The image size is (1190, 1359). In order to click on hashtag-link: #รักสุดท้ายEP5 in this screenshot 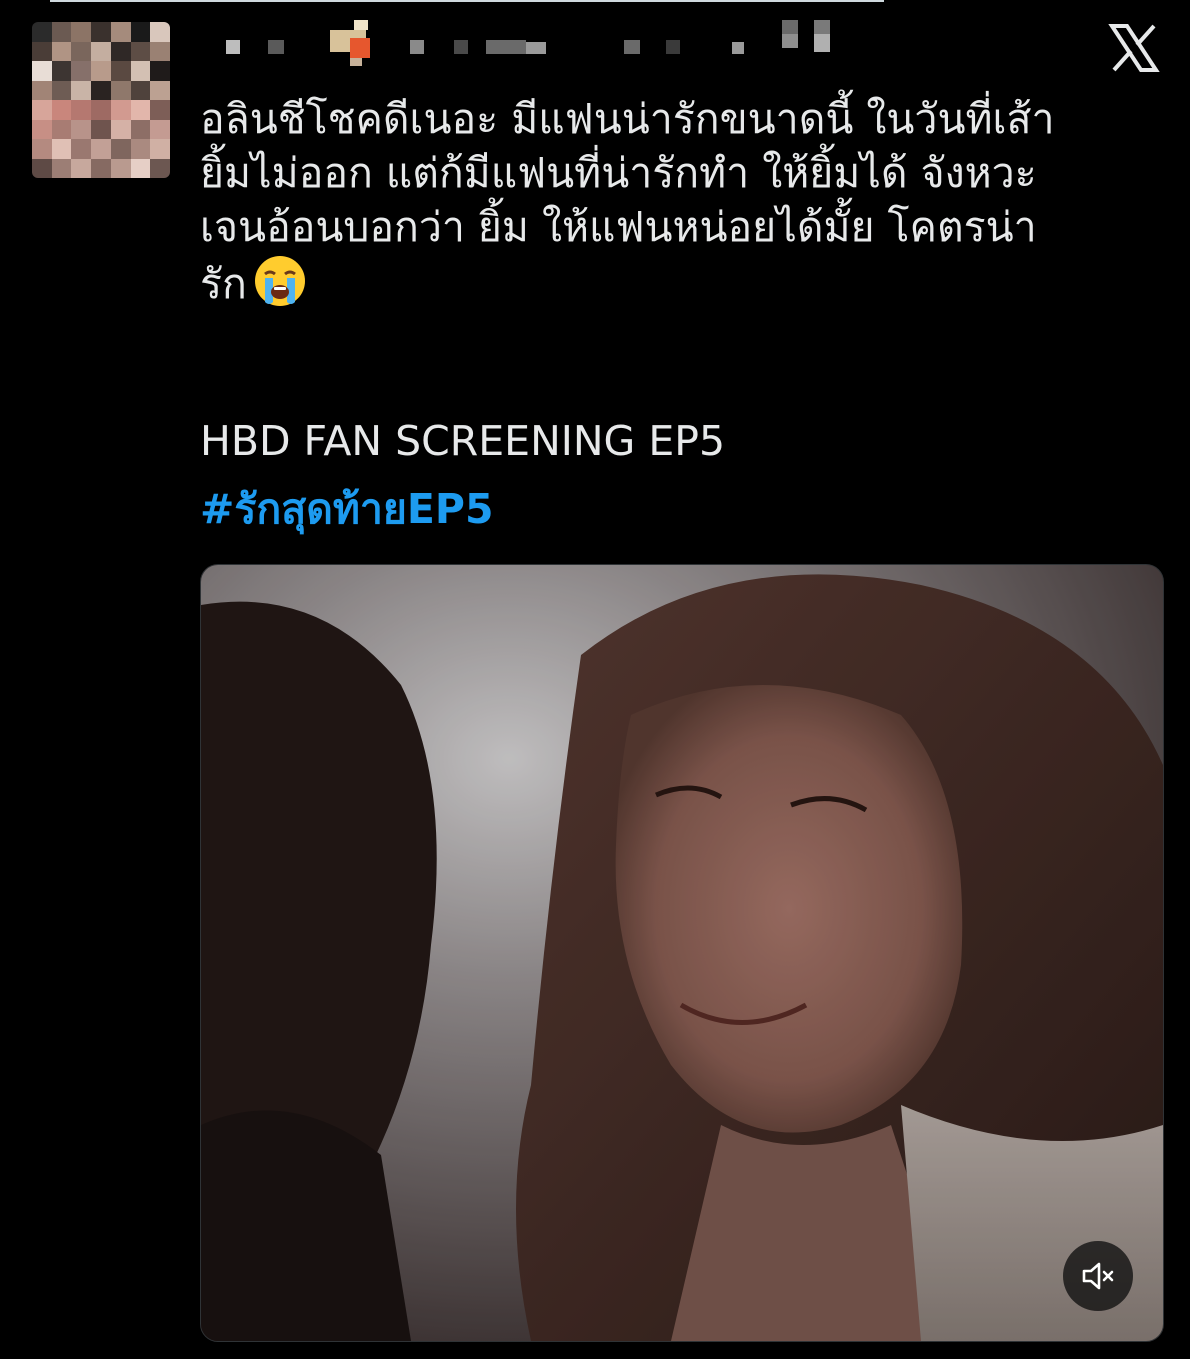, I will do `click(347, 509)`.